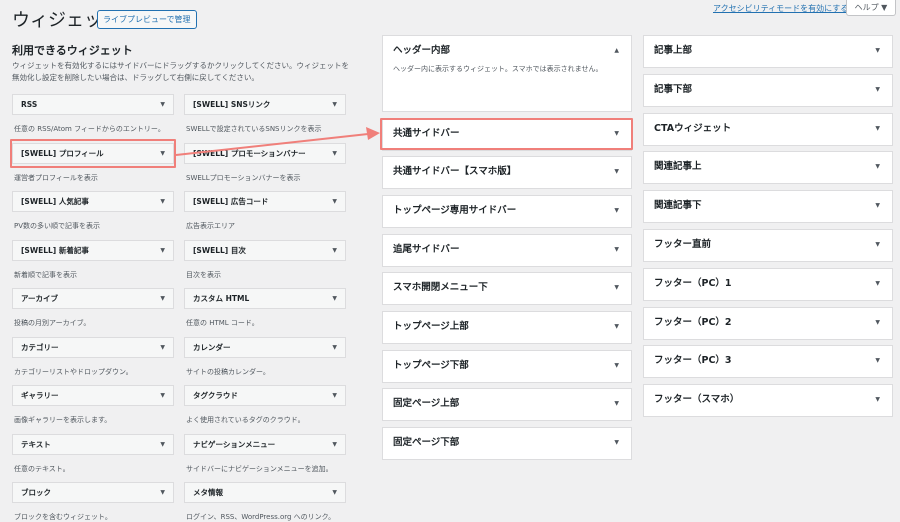  Describe the element at coordinates (277, 141) in the screenshot. I see `drag-arrow-icon` at that location.